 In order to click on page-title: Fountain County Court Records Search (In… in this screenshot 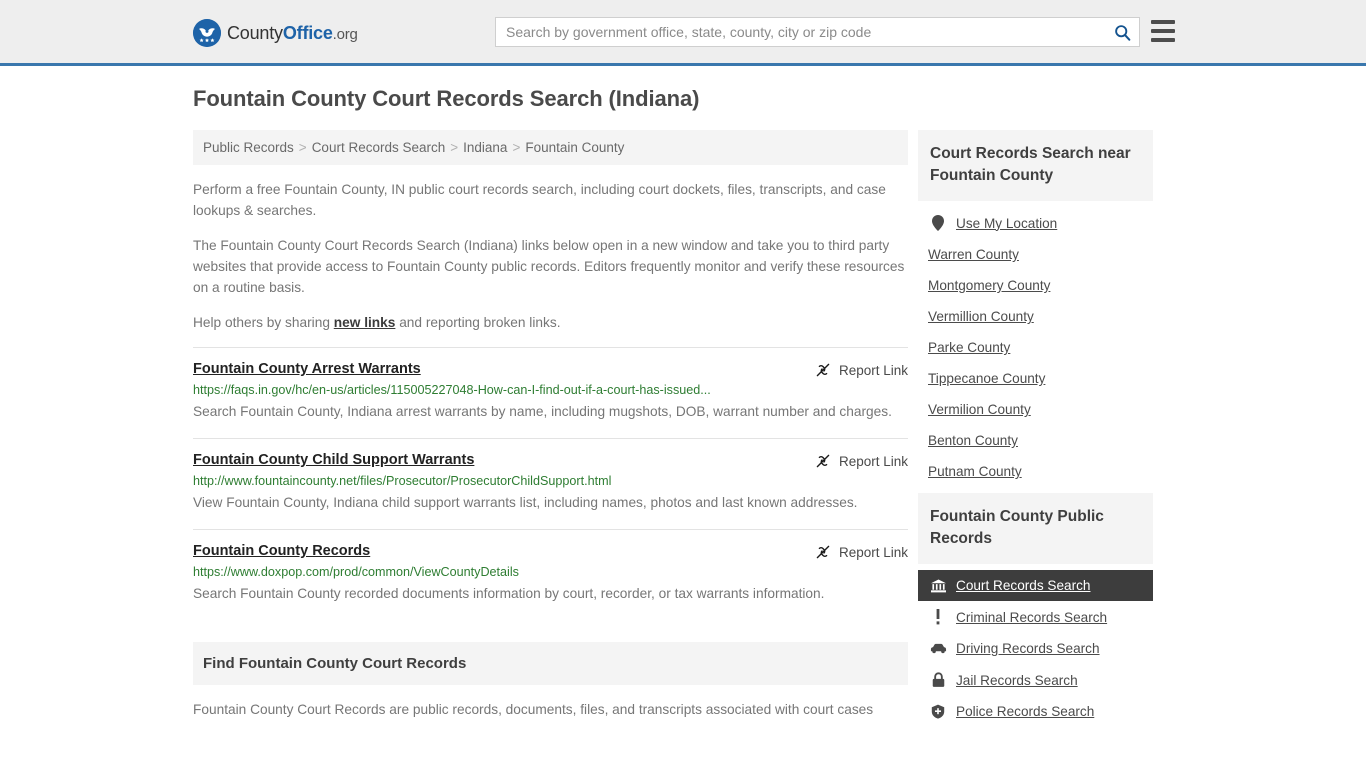, I will do `click(446, 98)`.